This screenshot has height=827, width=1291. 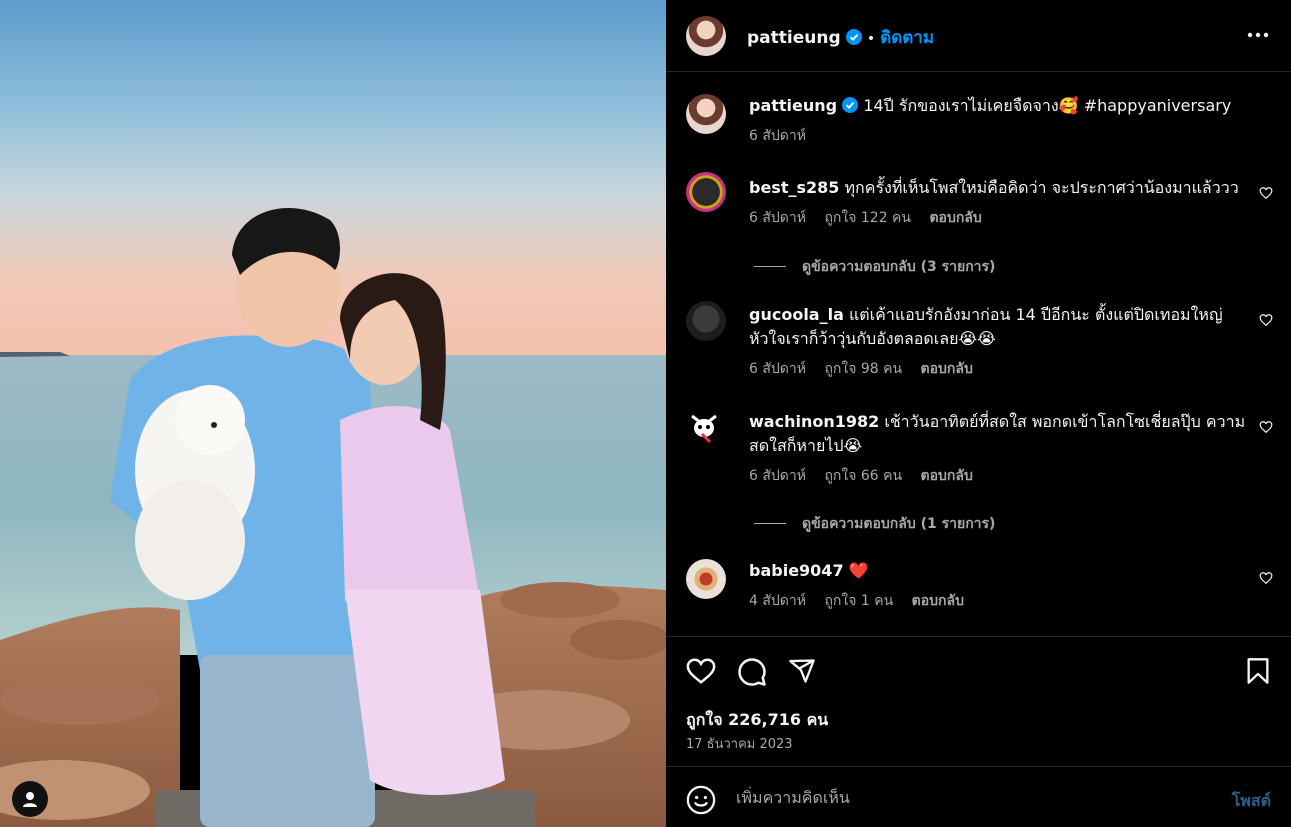 What do you see at coordinates (796, 314) in the screenshot?
I see `comment-username: gucoola_la` at bounding box center [796, 314].